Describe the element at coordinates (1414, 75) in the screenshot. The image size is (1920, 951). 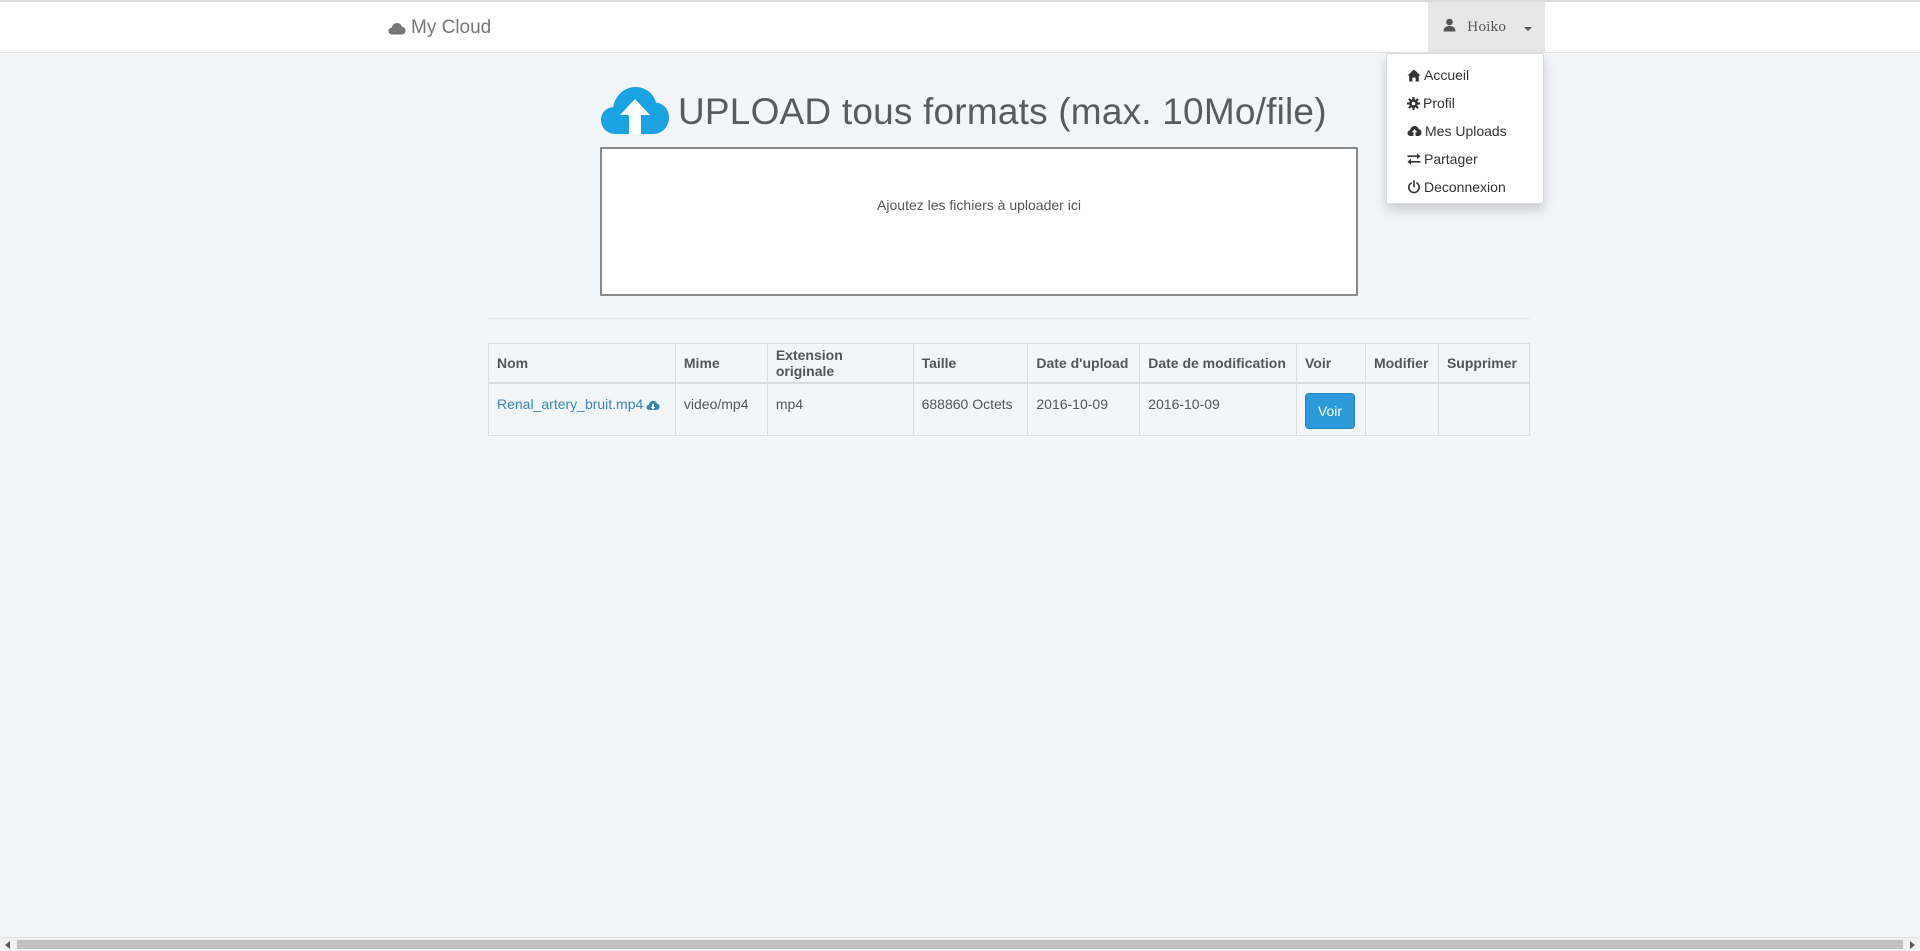
I see `home-icon` at that location.